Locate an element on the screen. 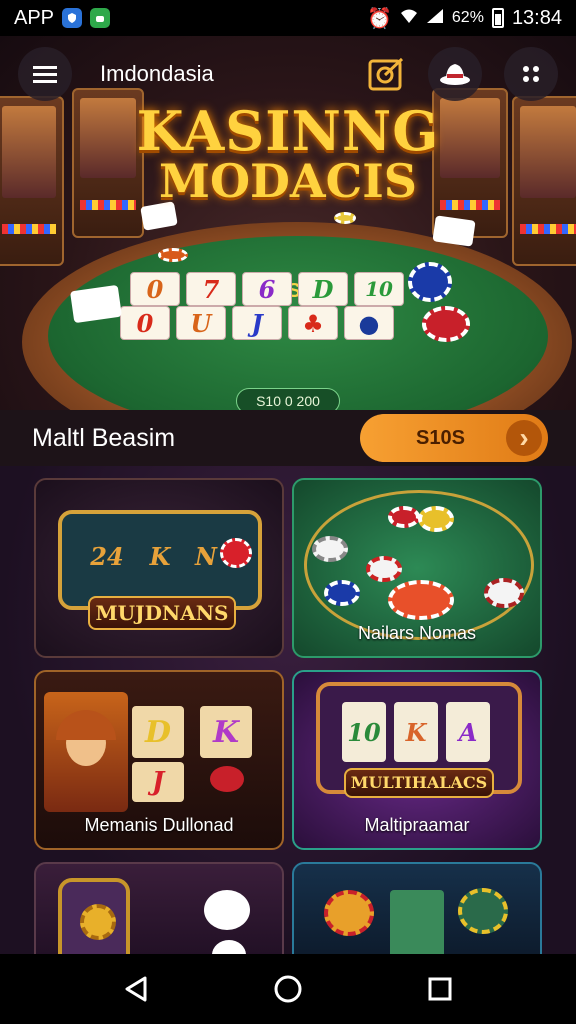 This screenshot has width=576, height=1024. more-options-button is located at coordinates (531, 74).